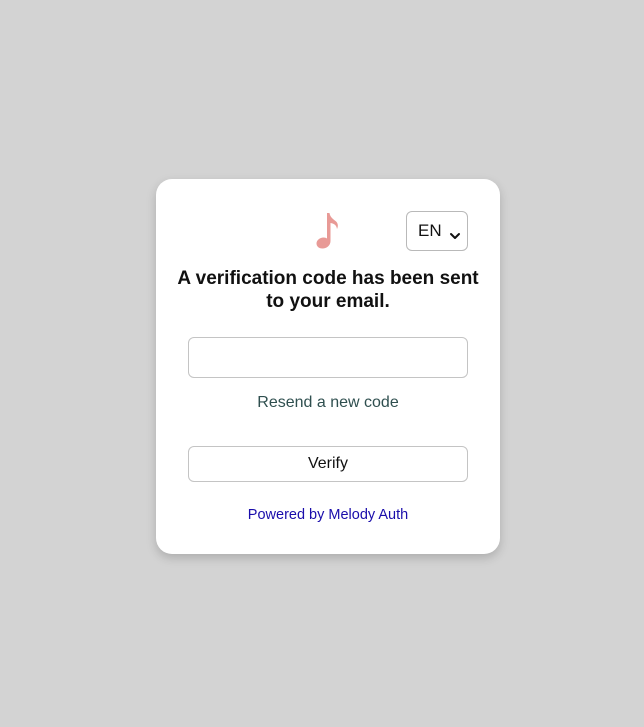 This screenshot has width=644, height=727. I want to click on music-note-icon, so click(328, 231).